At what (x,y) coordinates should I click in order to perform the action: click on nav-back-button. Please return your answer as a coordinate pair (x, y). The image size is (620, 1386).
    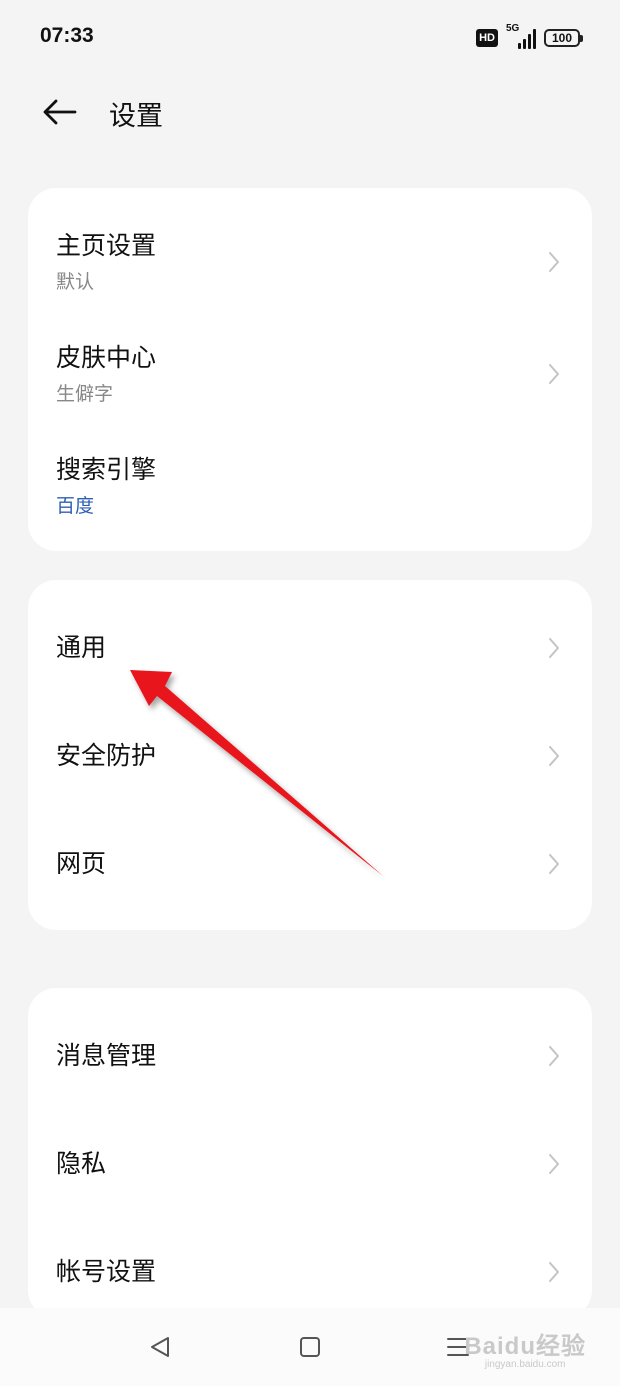
    Looking at the image, I should click on (160, 1347).